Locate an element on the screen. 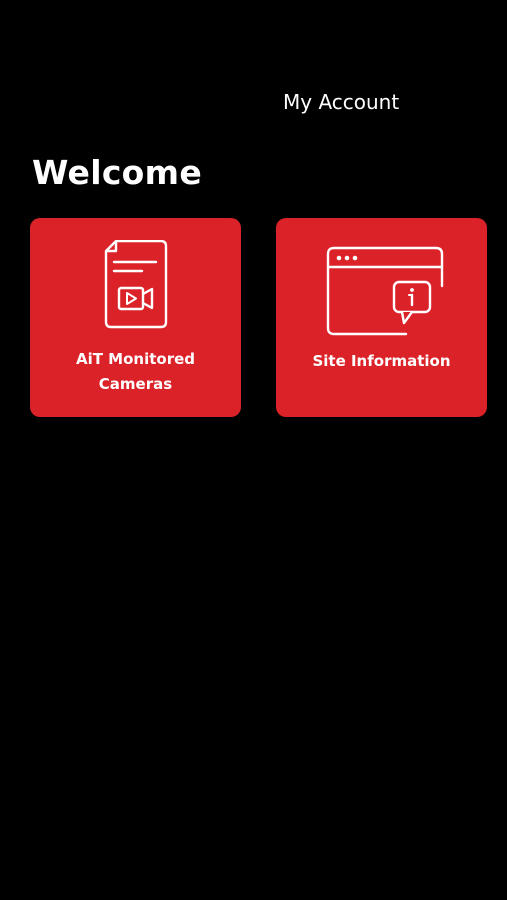 The height and width of the screenshot is (900, 507). tile-label-line: Cameras is located at coordinates (135, 384).